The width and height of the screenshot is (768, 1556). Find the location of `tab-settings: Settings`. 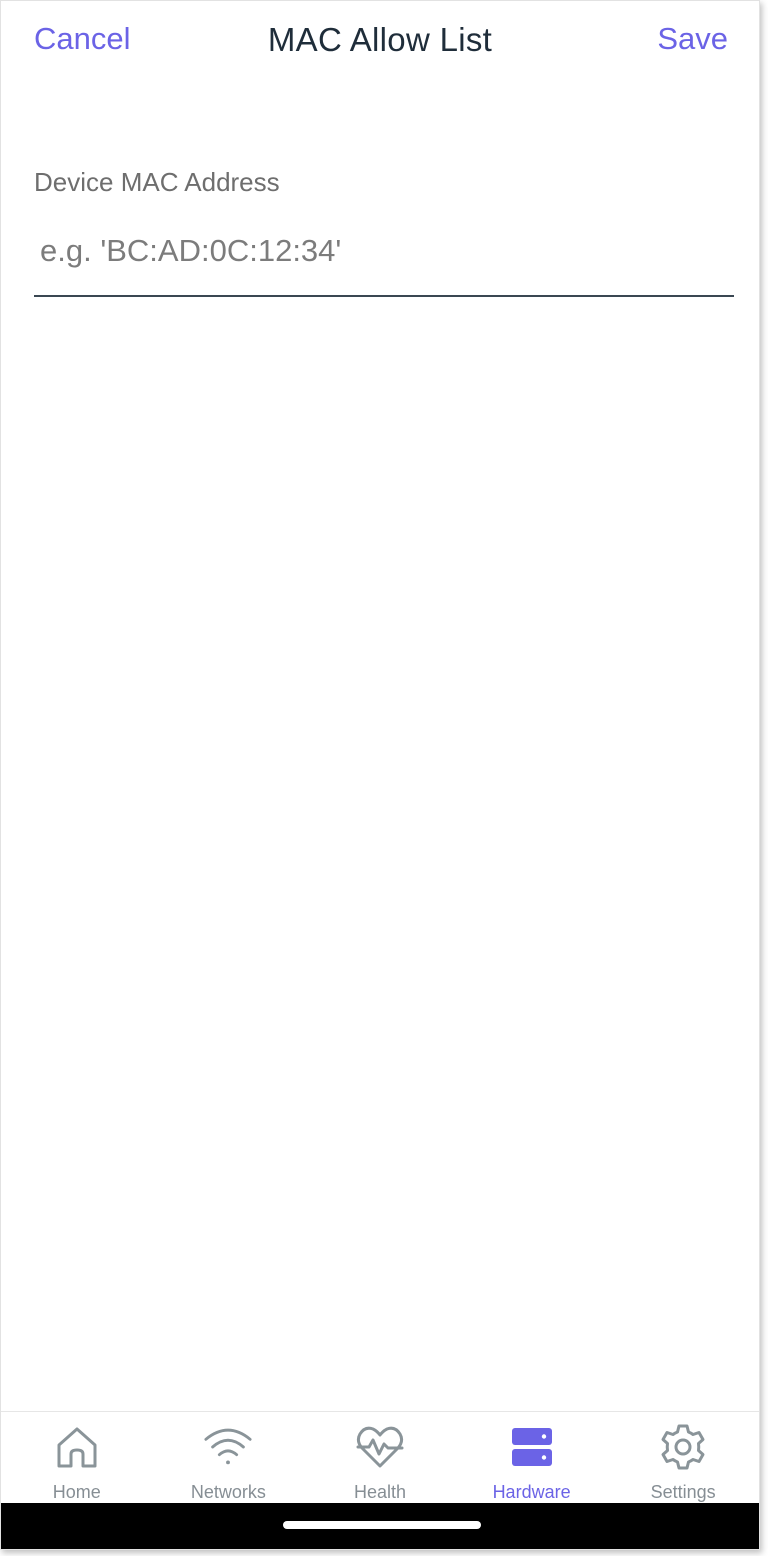

tab-settings: Settings is located at coordinates (683, 1458).